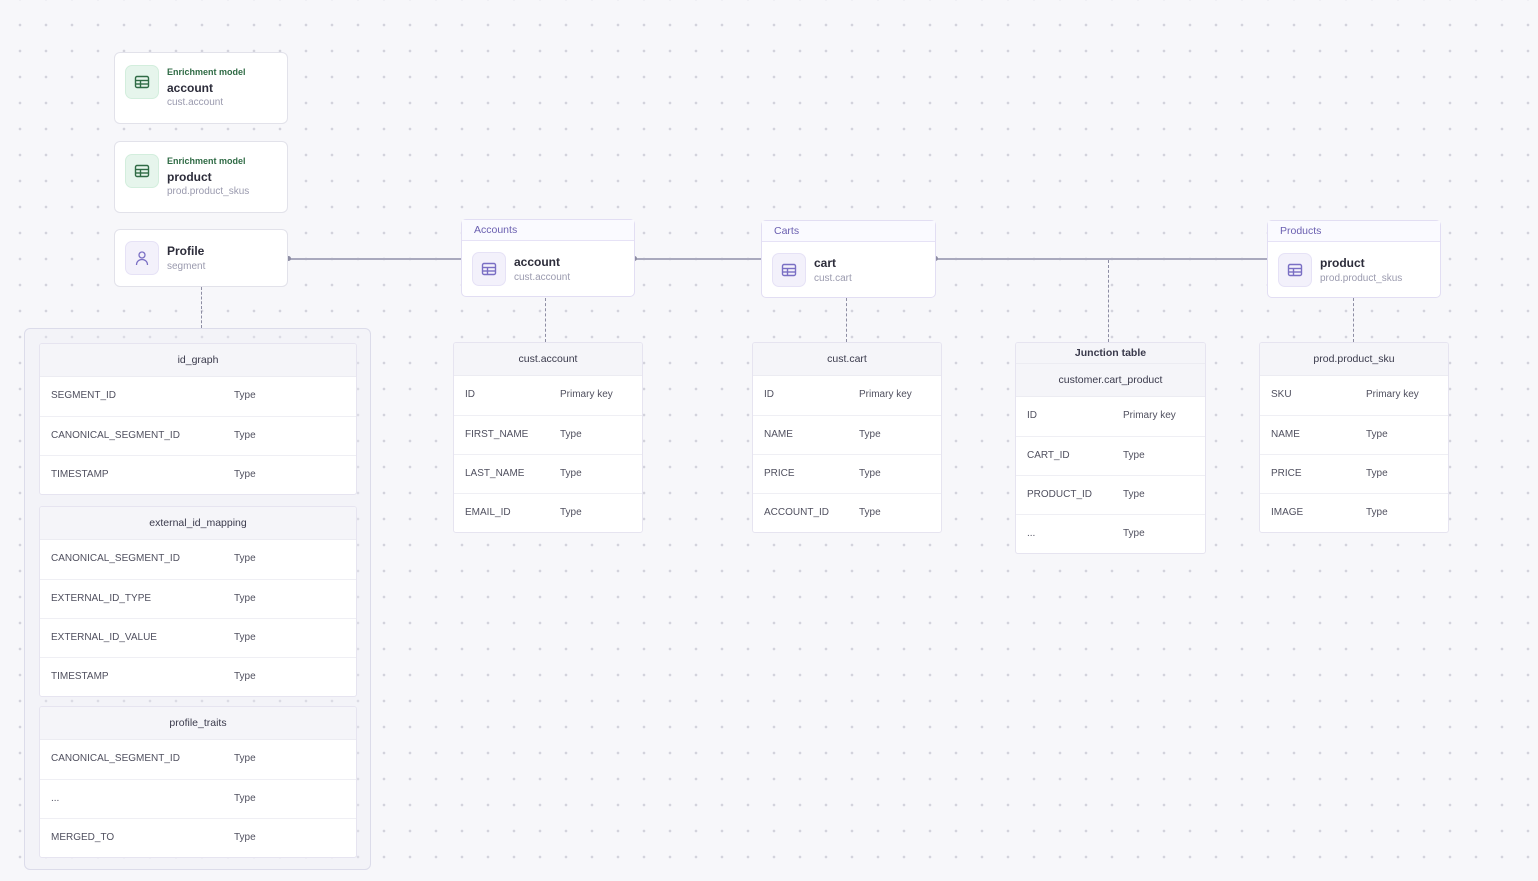  I want to click on column-name: FIRST_NAME, so click(497, 434).